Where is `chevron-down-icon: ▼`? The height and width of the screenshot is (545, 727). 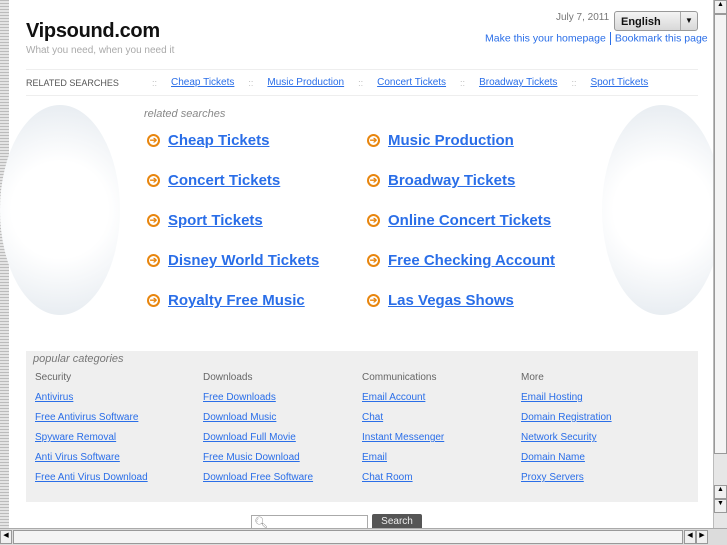 chevron-down-icon: ▼ is located at coordinates (688, 21).